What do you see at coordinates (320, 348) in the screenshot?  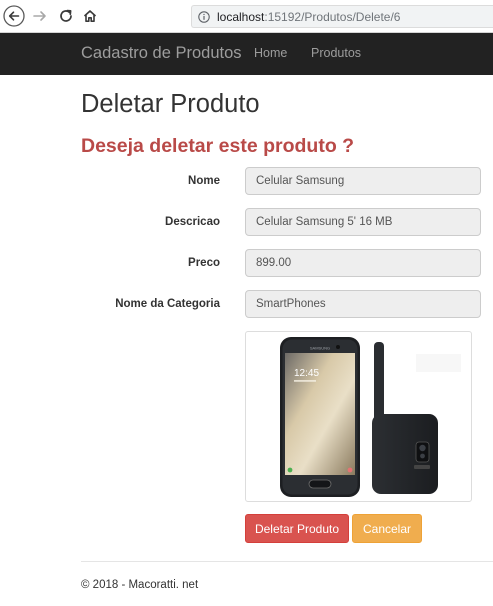 I see `phone-brand-text: SAMSUNG` at bounding box center [320, 348].